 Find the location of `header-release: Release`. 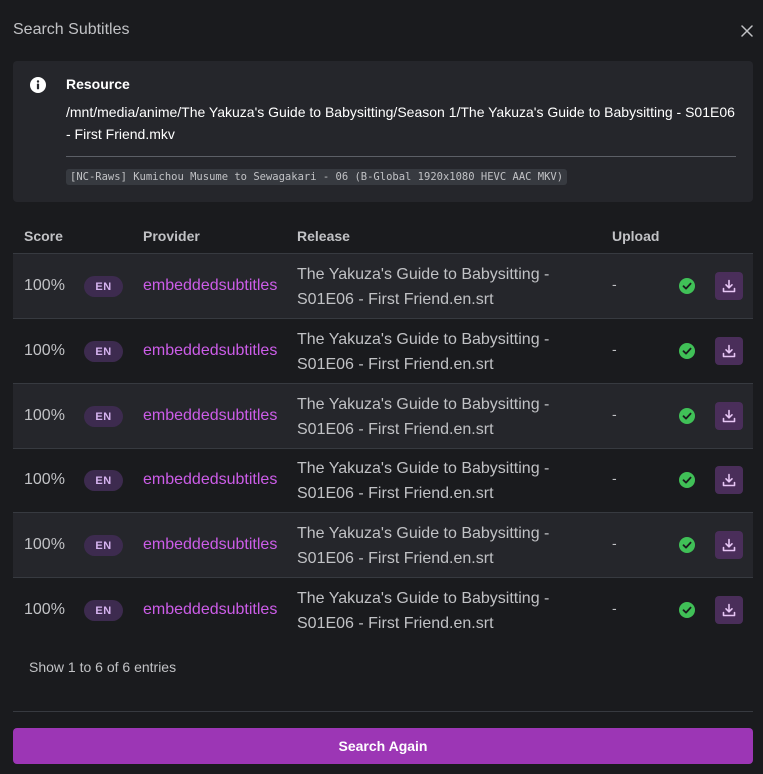

header-release: Release is located at coordinates (323, 236).